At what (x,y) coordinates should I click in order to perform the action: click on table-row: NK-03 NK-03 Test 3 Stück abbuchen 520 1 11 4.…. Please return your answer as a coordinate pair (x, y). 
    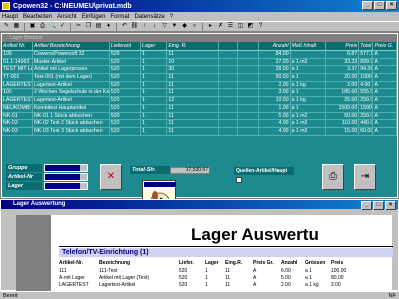
    Looking at the image, I should click on (199, 131).